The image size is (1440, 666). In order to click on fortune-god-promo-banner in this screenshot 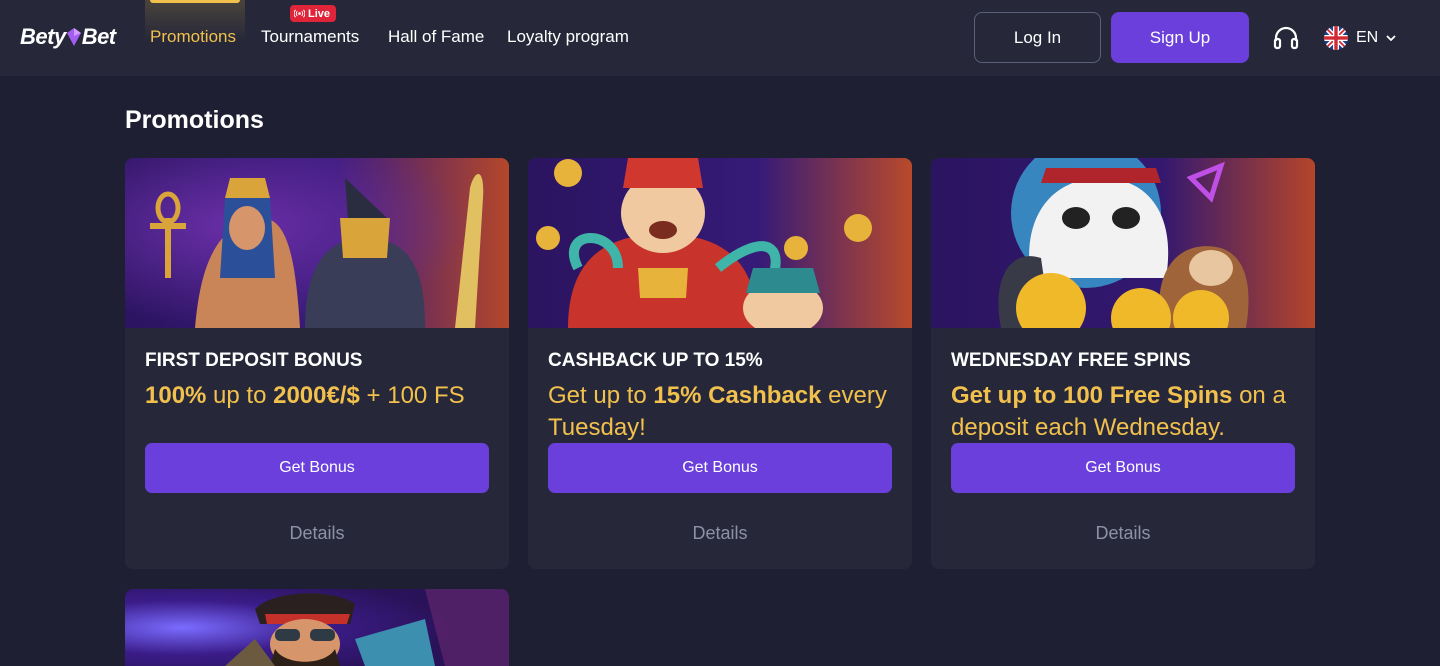, I will do `click(720, 243)`.